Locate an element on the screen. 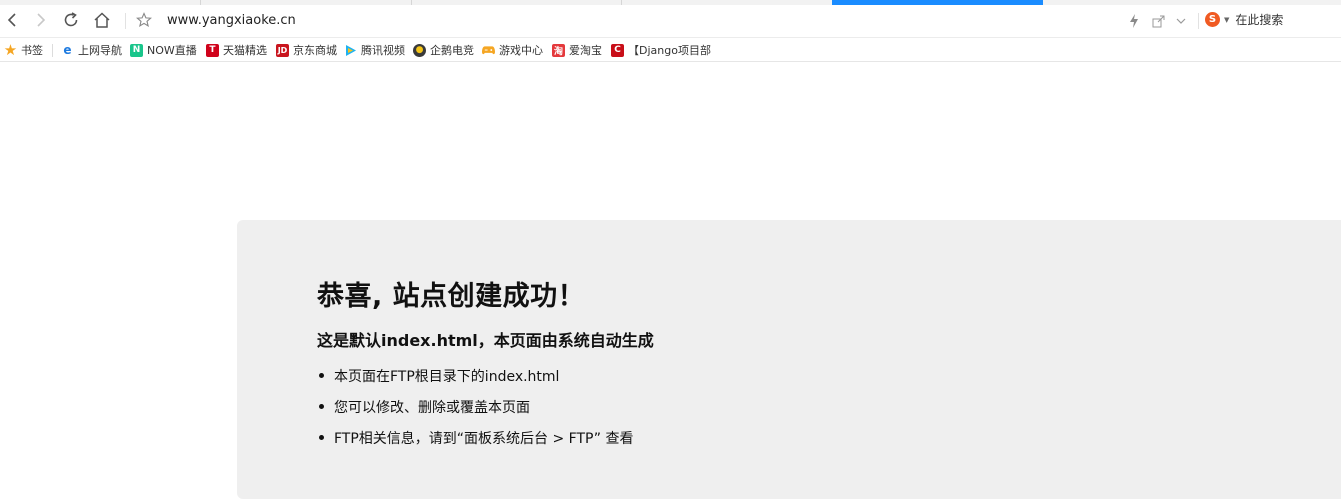 Image resolution: width=1341 pixels, height=500 pixels. taobao-icon: 淘 is located at coordinates (558, 50).